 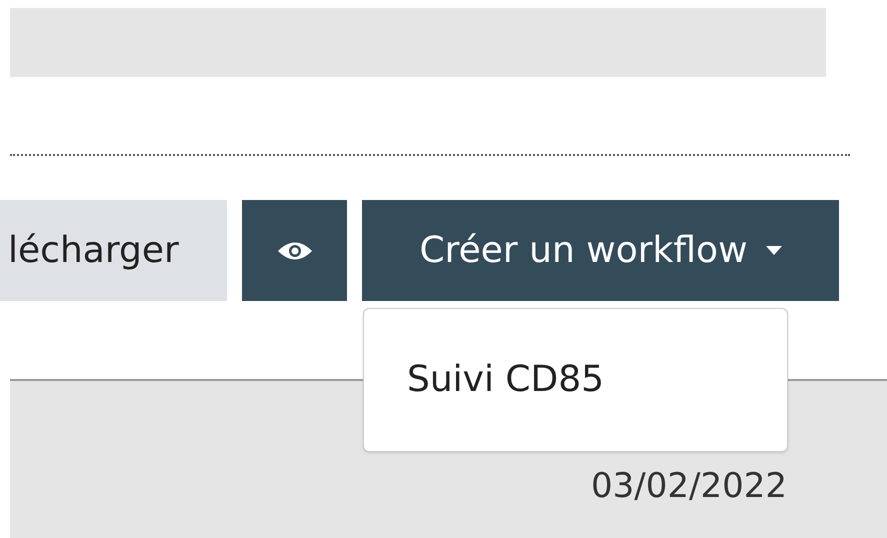 What do you see at coordinates (774, 250) in the screenshot?
I see `caret-icon` at bounding box center [774, 250].